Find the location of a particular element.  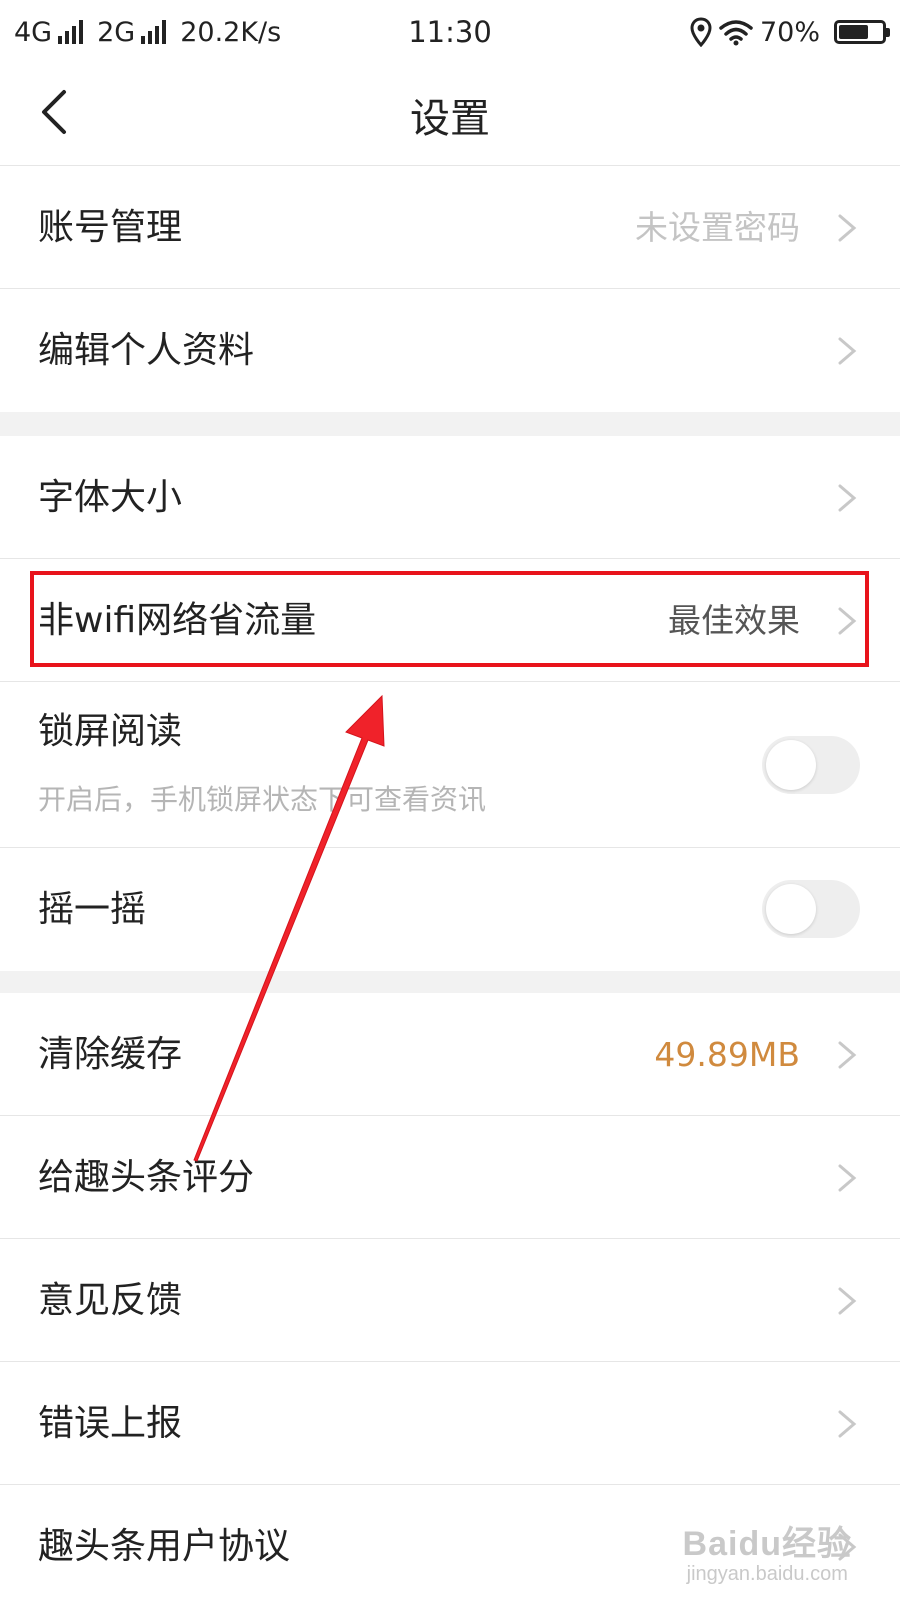

row-label: 编辑个人资料 is located at coordinates (146, 350).